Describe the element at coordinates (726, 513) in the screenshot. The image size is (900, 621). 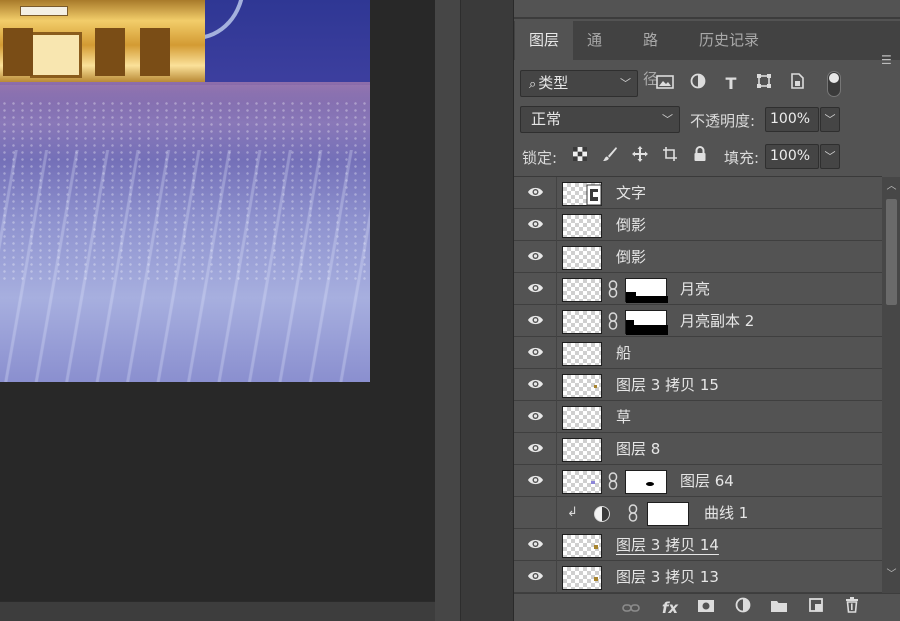
I see `layer-name: 曲线 1` at that location.